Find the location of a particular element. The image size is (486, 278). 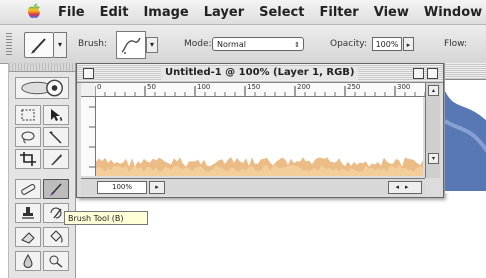

menu-select: Select is located at coordinates (281, 12).